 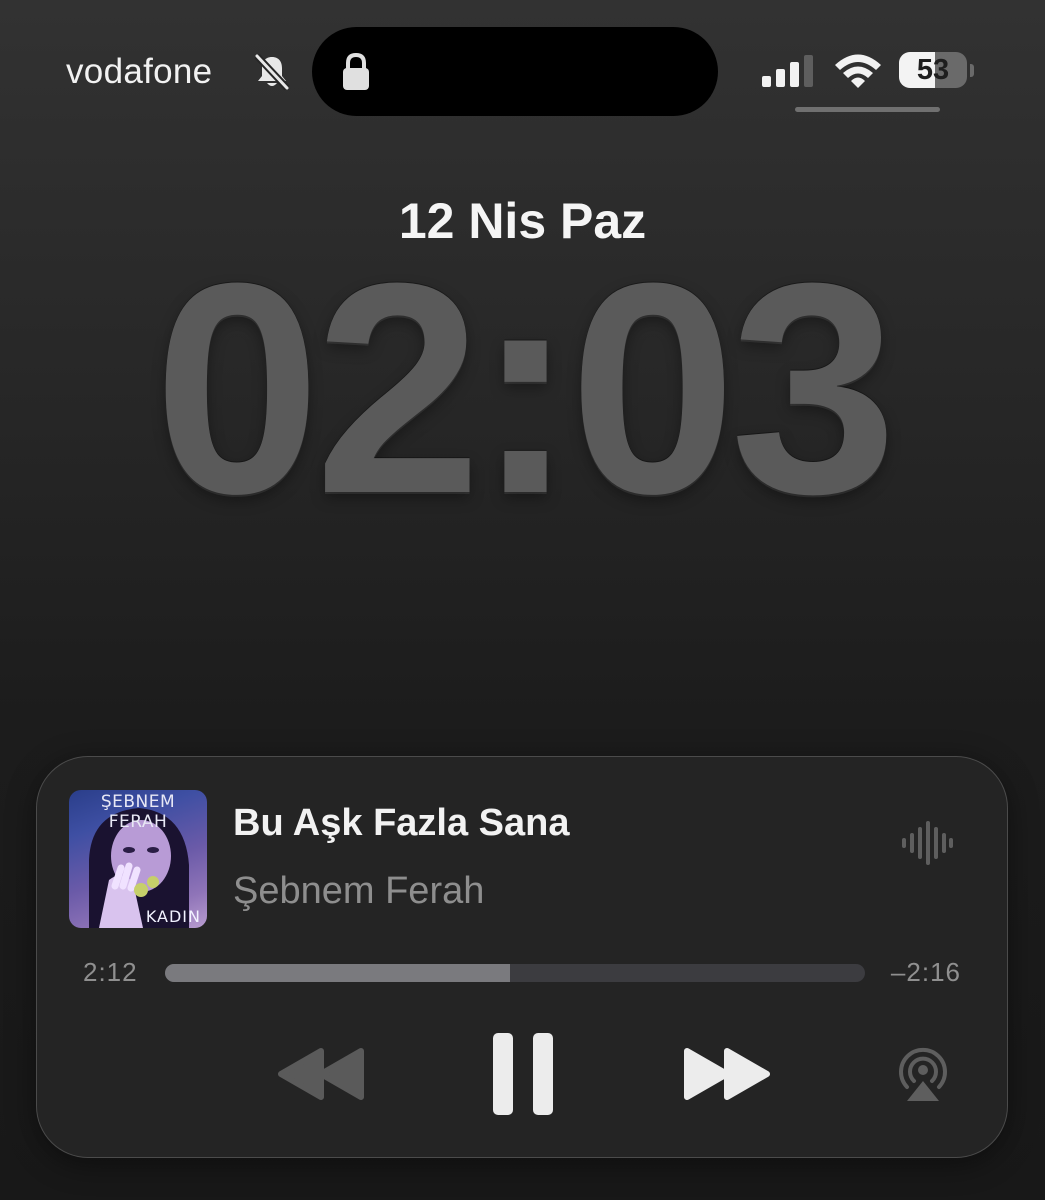 I want to click on cellular-signal-icon, so click(x=787, y=71).